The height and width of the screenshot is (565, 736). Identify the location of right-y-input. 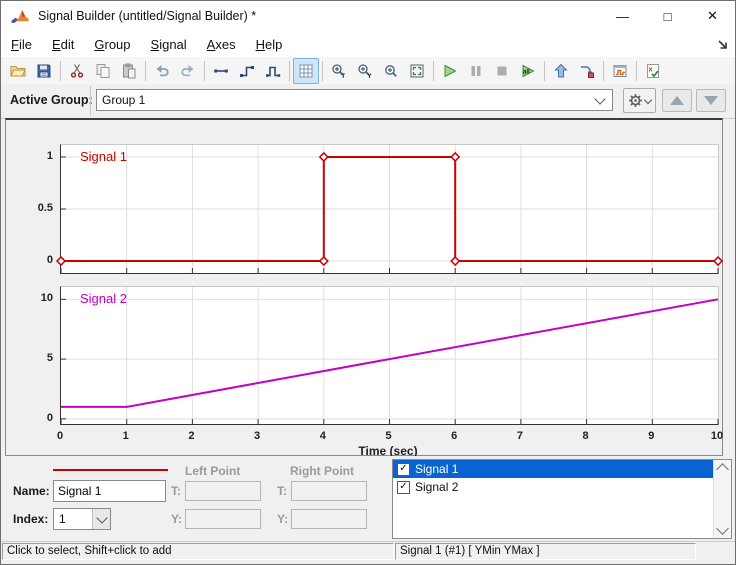
(329, 519).